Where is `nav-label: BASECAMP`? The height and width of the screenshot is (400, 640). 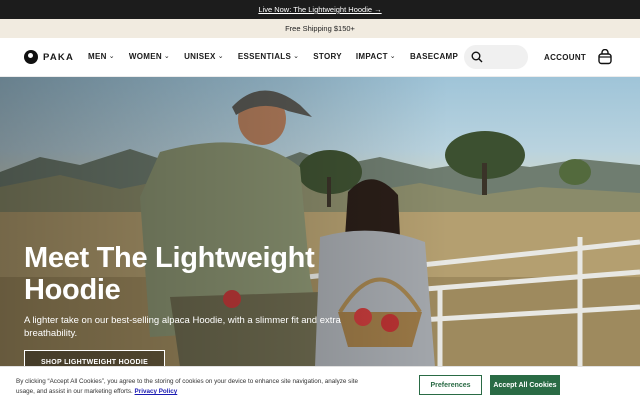
nav-label: BASECAMP is located at coordinates (434, 56).